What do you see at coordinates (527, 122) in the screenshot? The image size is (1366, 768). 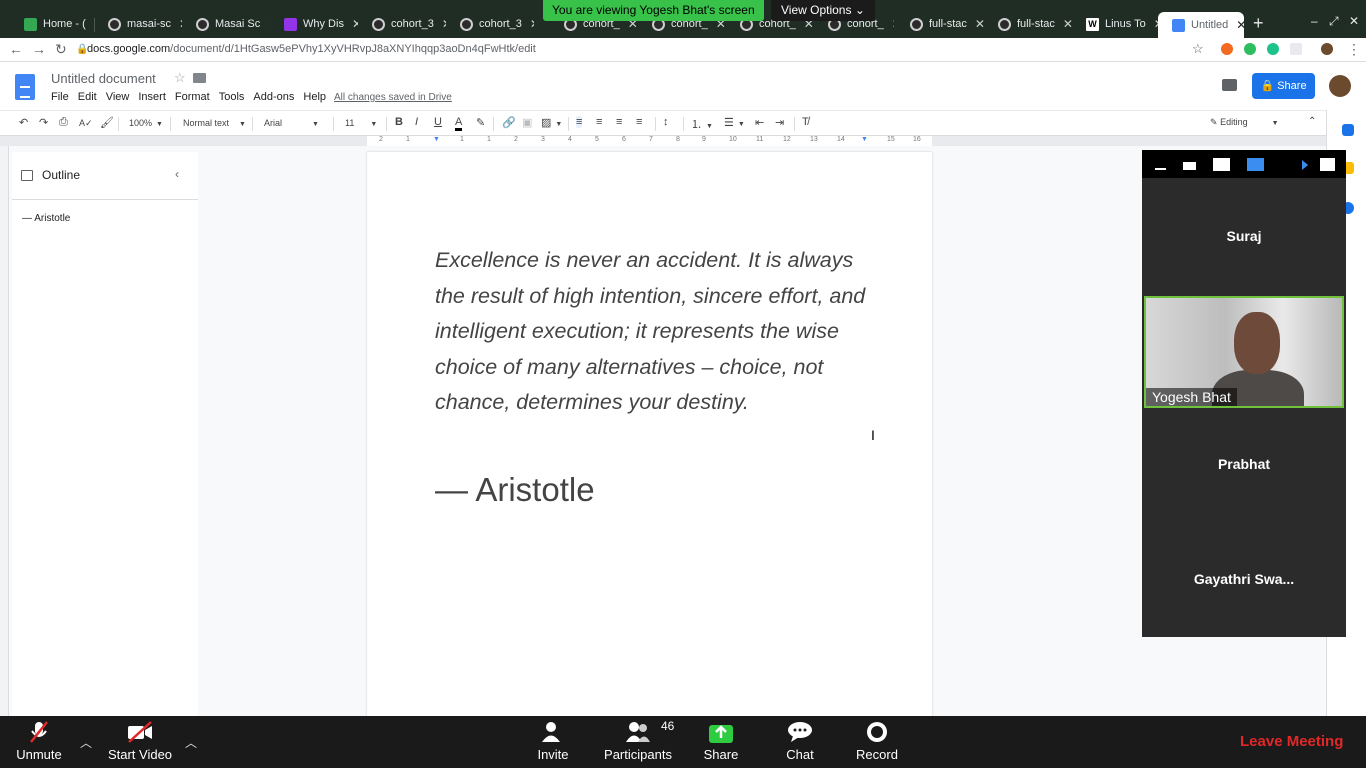 I see `insert-comment-icon: ▣` at bounding box center [527, 122].